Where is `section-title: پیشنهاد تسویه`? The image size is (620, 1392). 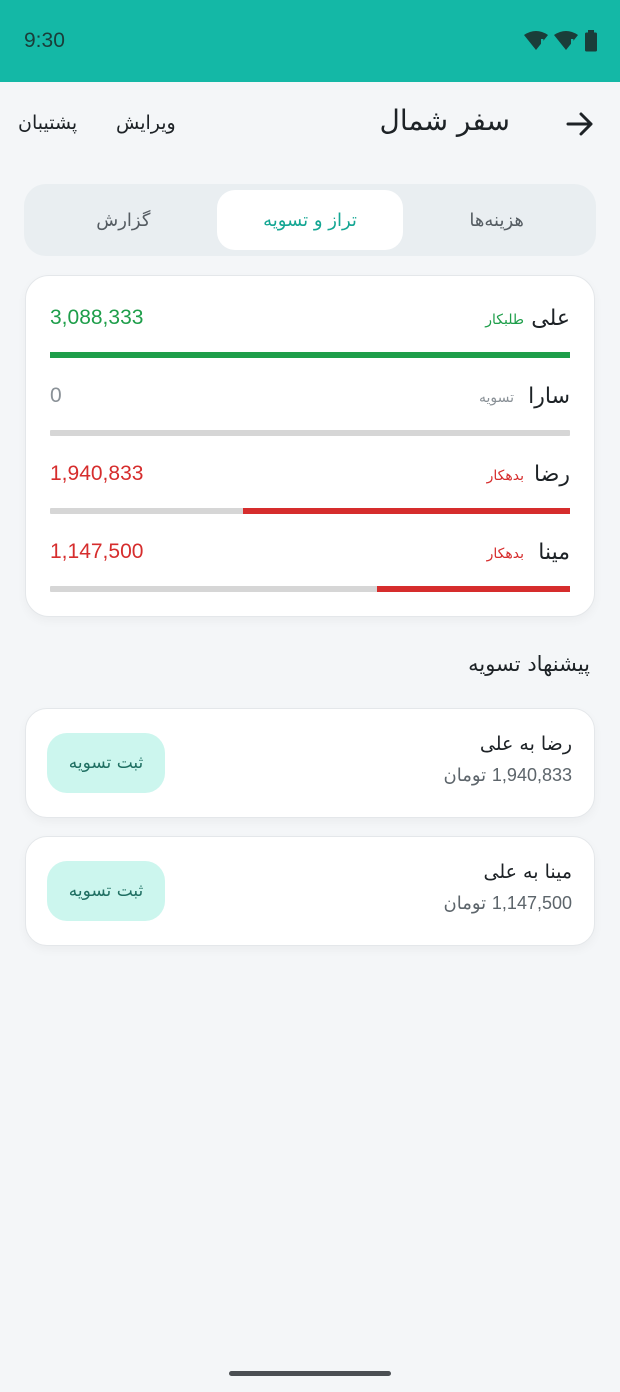
section-title: پیشنهاد تسویه is located at coordinates (529, 664).